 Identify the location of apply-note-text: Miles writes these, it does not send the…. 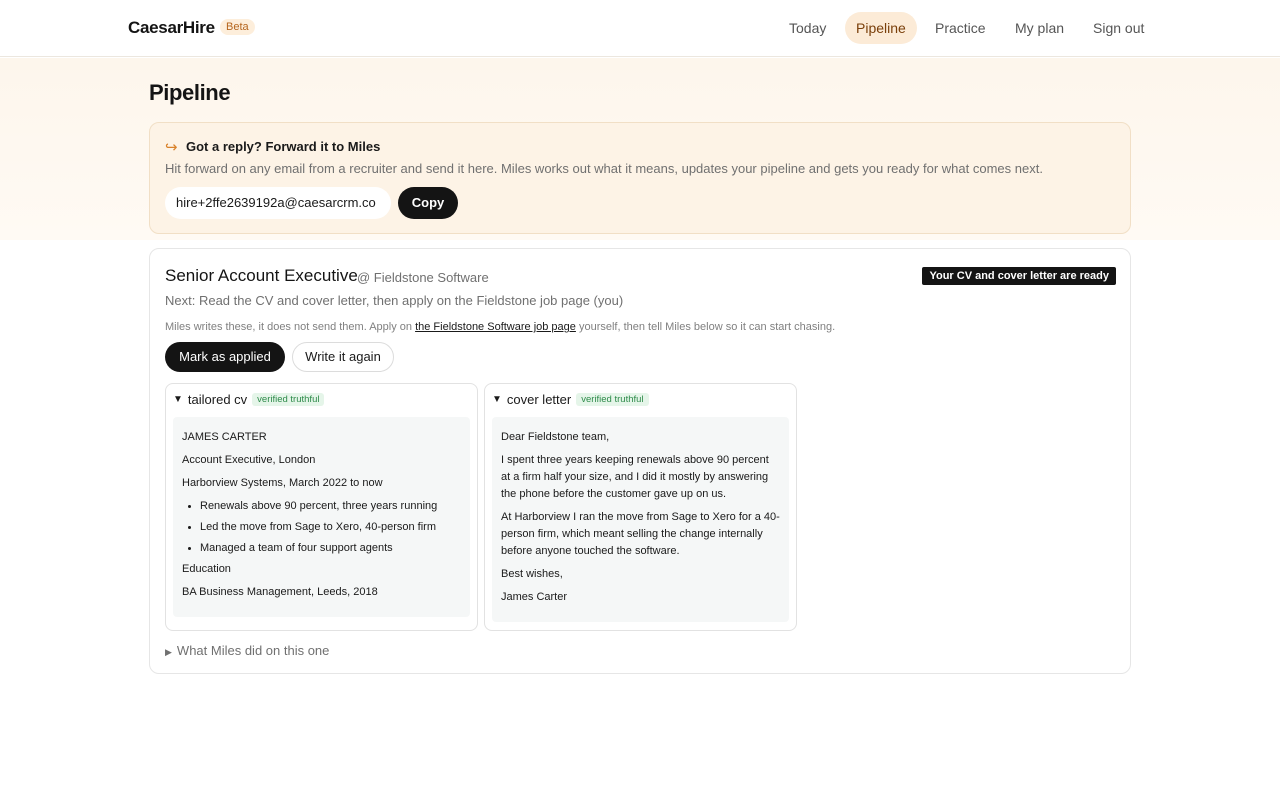
(290, 327).